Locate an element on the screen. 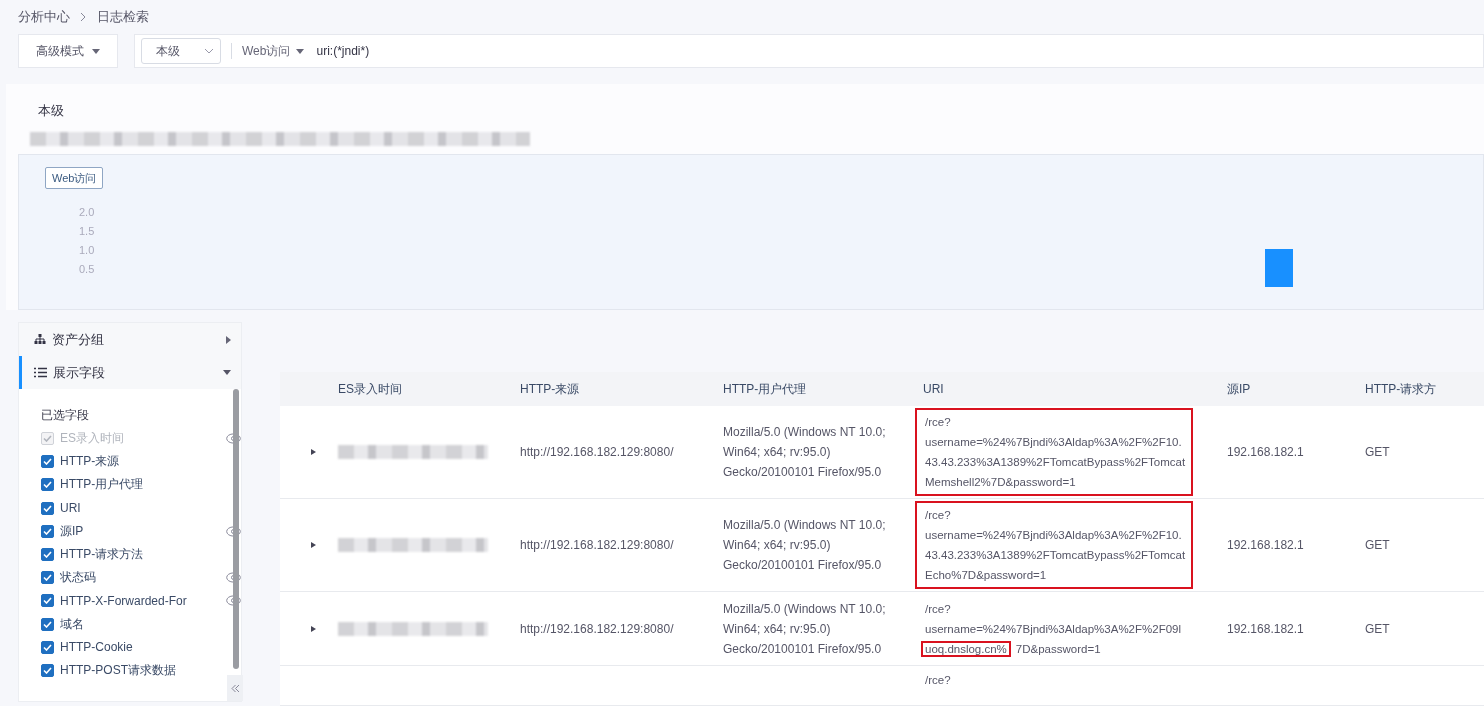 Image resolution: width=1484 pixels, height=706 pixels. field-label: HTTP-请求方法 is located at coordinates (102, 555).